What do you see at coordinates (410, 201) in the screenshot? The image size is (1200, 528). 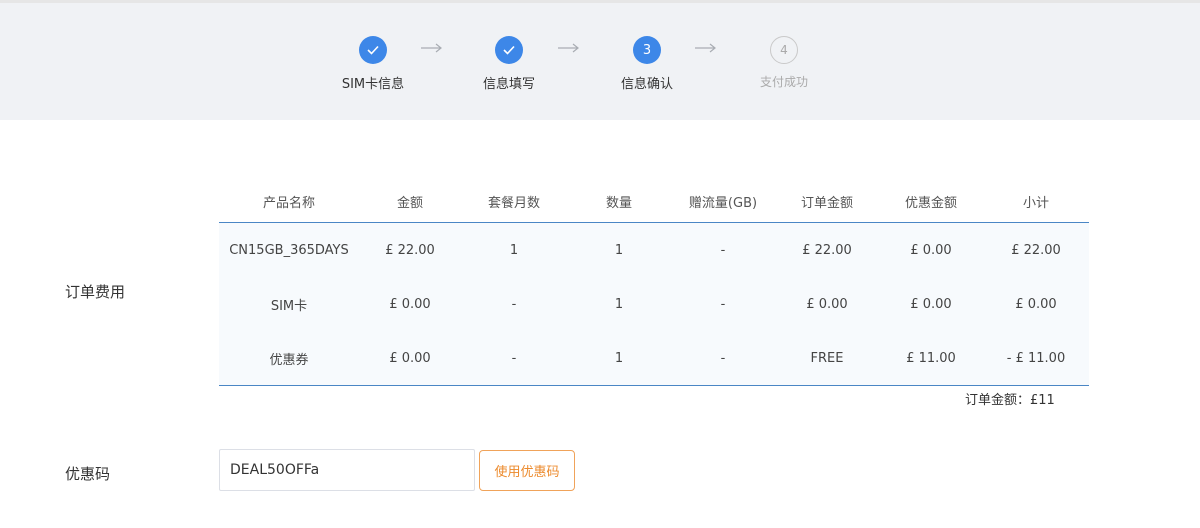 I see `column-header: 金额` at bounding box center [410, 201].